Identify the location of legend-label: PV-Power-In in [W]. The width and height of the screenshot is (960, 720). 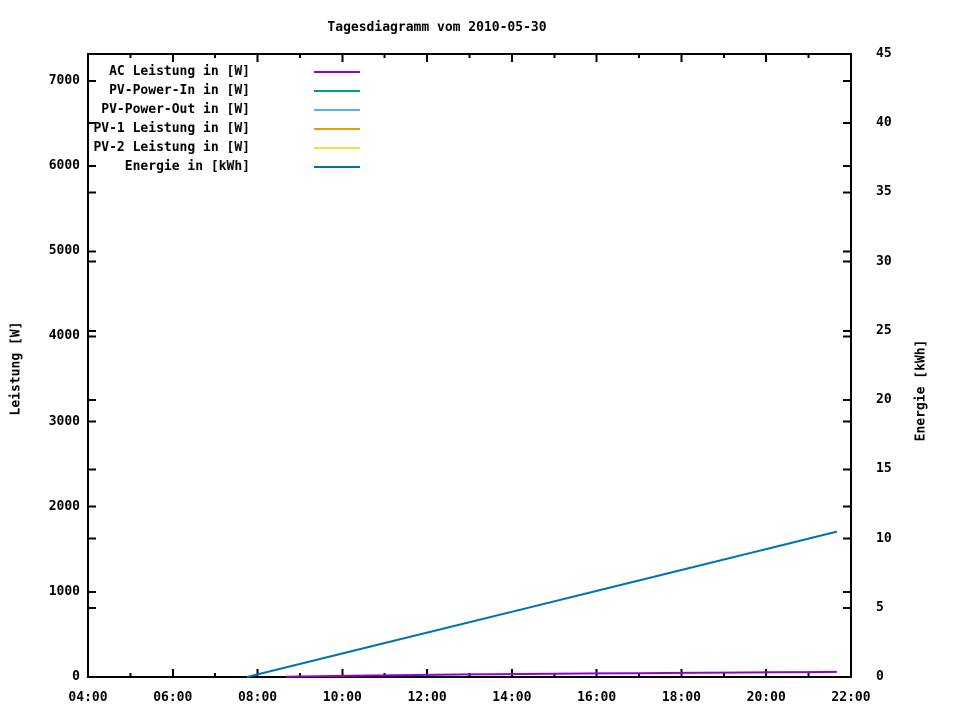
(179, 90).